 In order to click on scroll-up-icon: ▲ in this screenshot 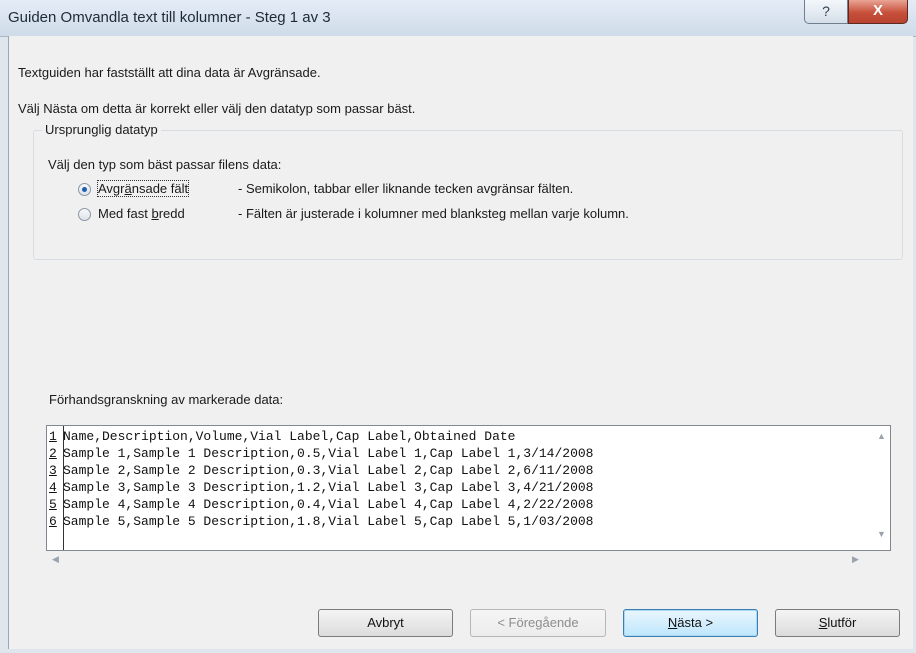, I will do `click(881, 436)`.